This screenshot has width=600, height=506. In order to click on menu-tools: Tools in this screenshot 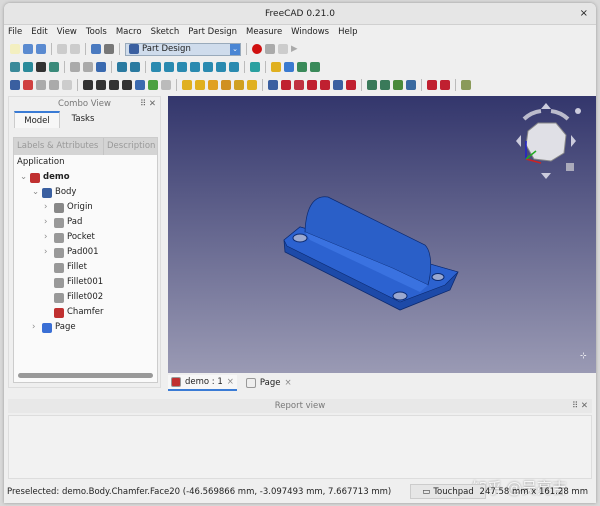, I will do `click(96, 32)`.